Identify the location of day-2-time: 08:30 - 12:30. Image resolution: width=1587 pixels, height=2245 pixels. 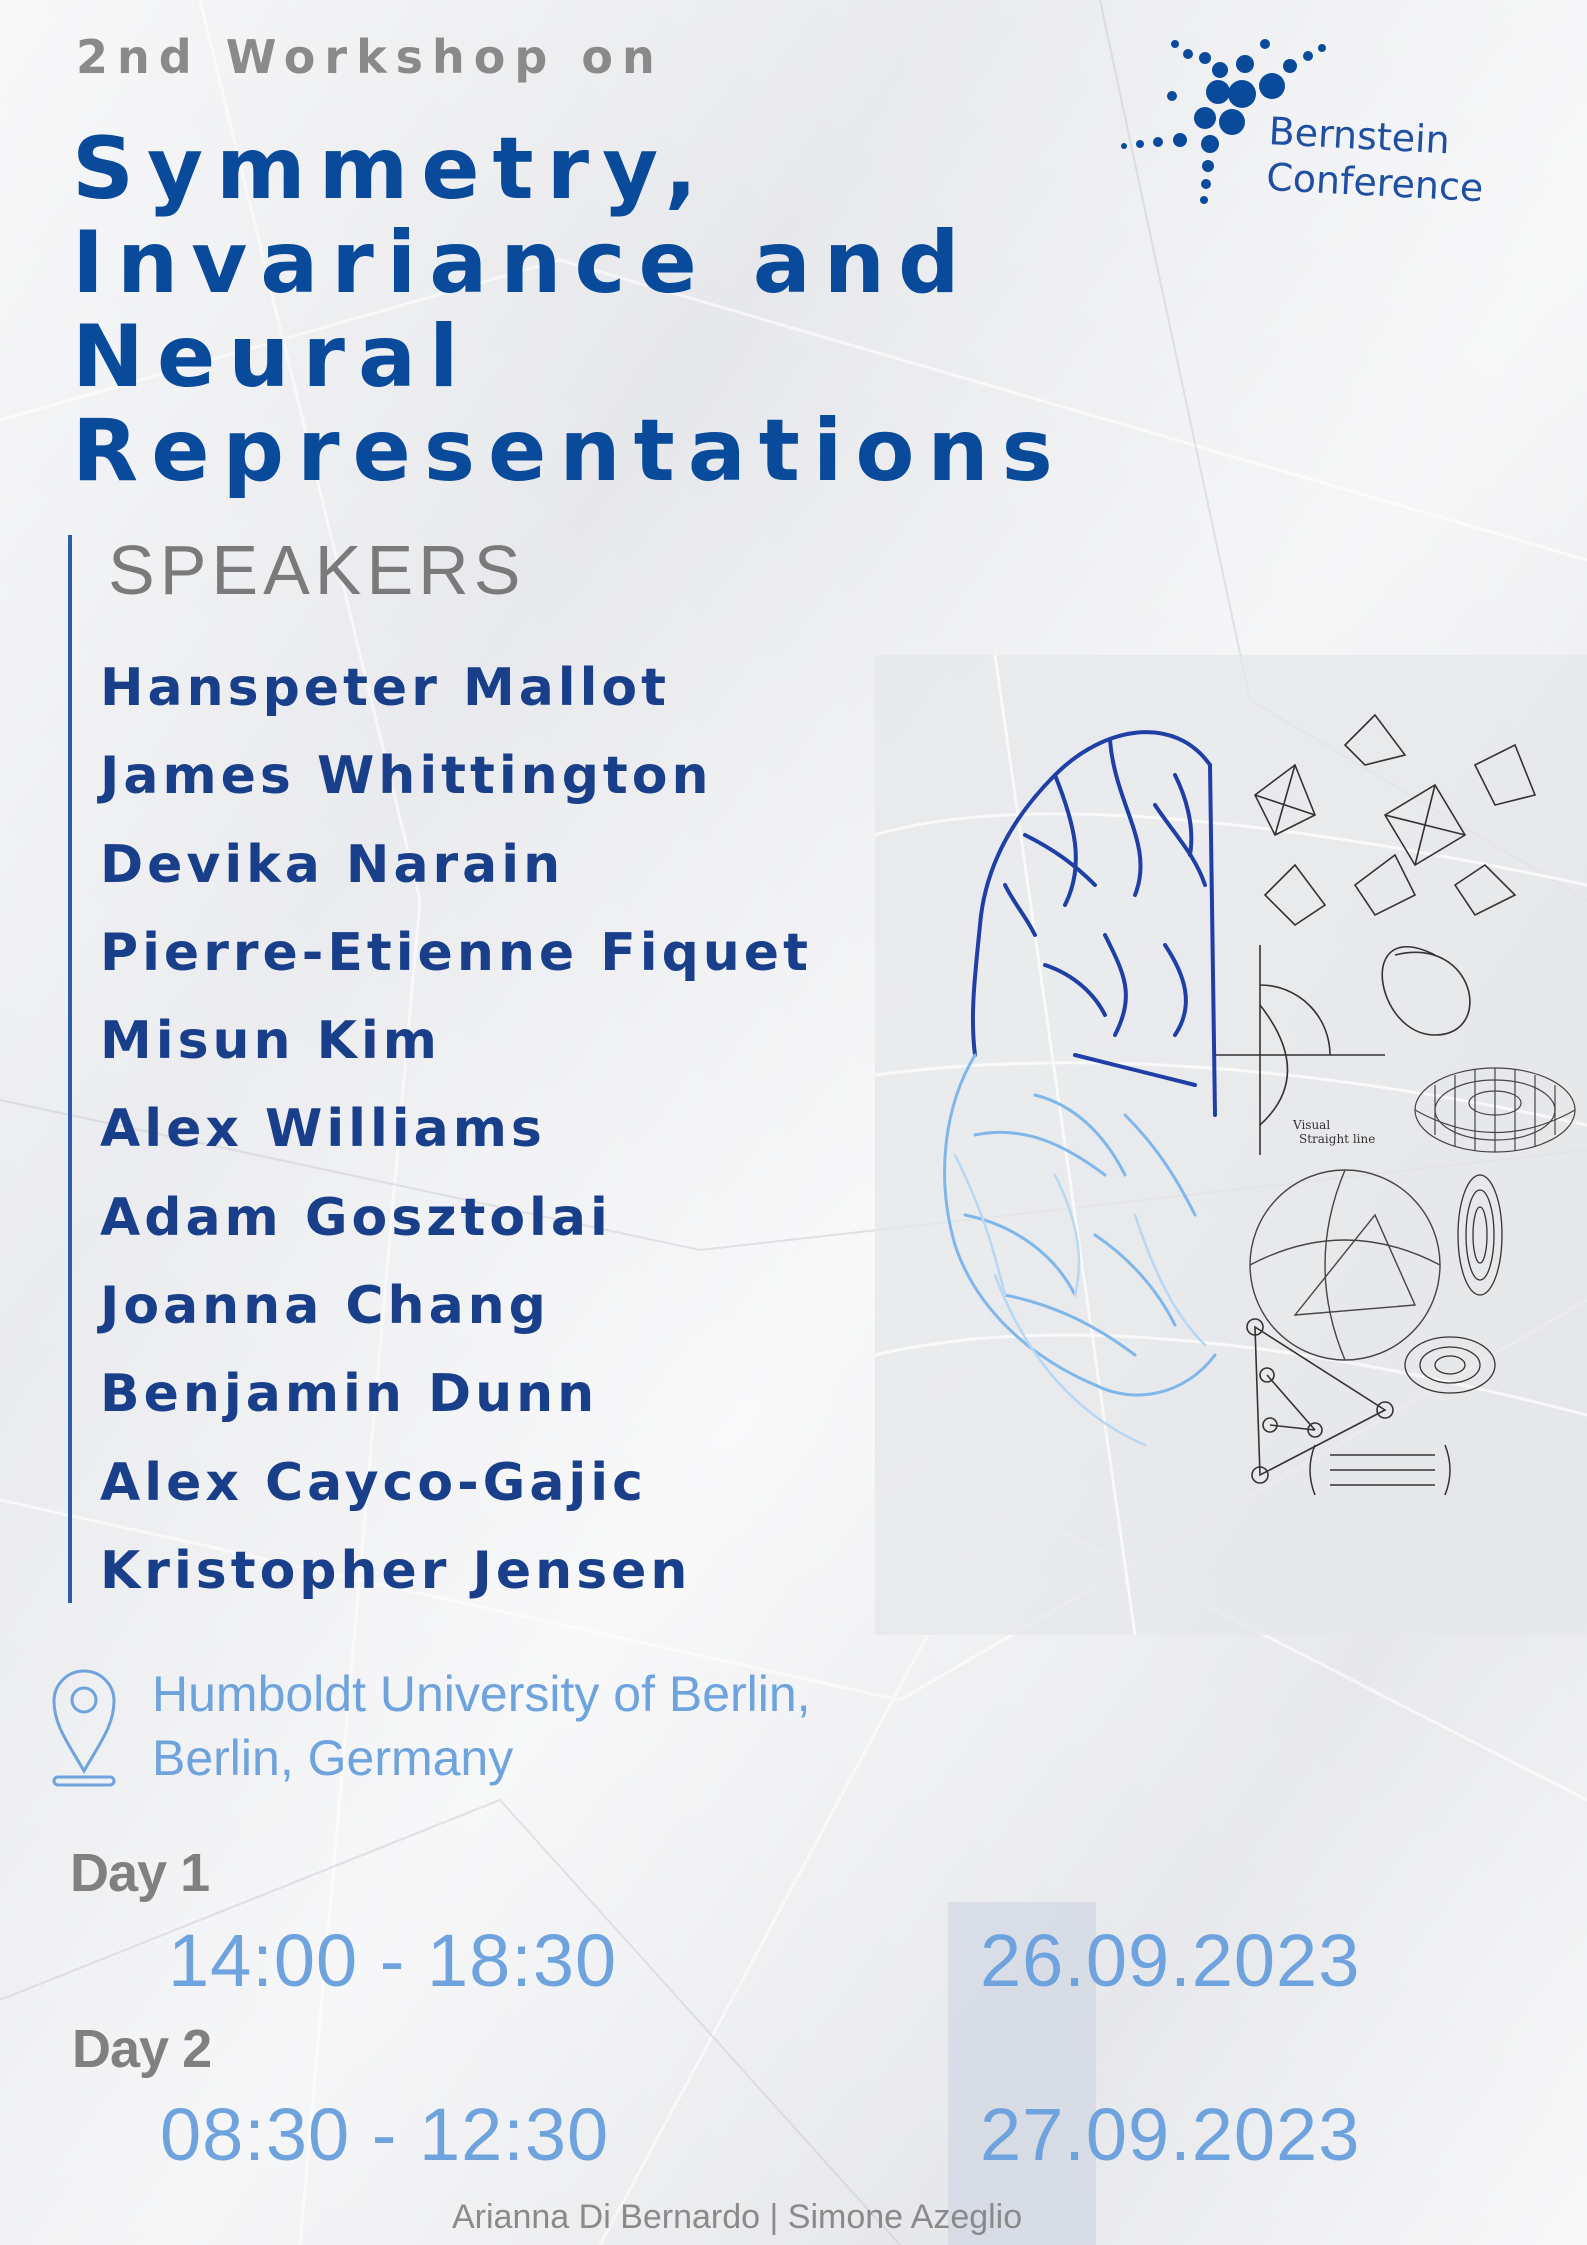
(385, 2134).